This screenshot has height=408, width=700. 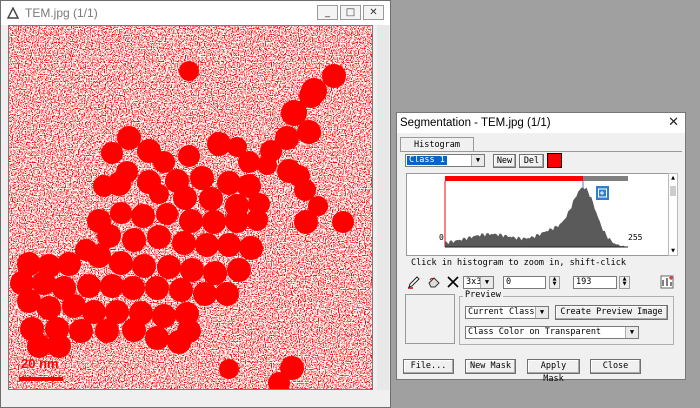 I want to click on preview-group-label: Preview, so click(x=483, y=295).